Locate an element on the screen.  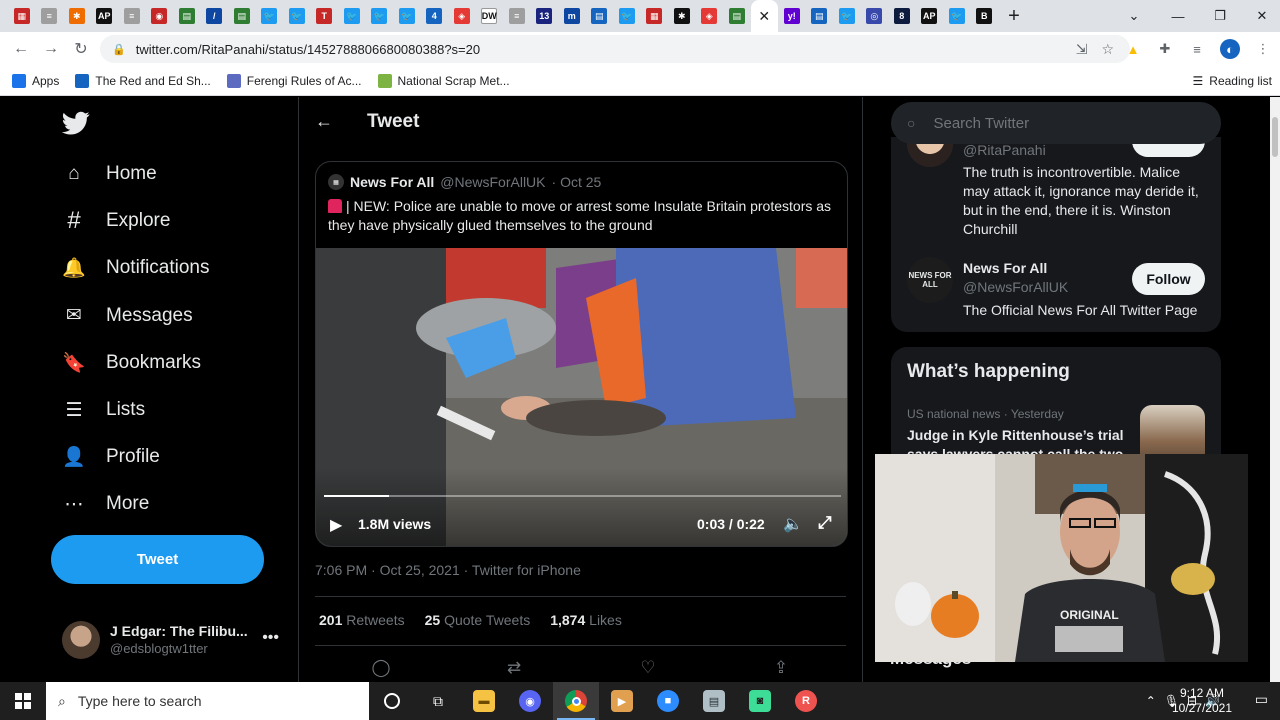
play-icon: ▶ is located at coordinates (336, 525).